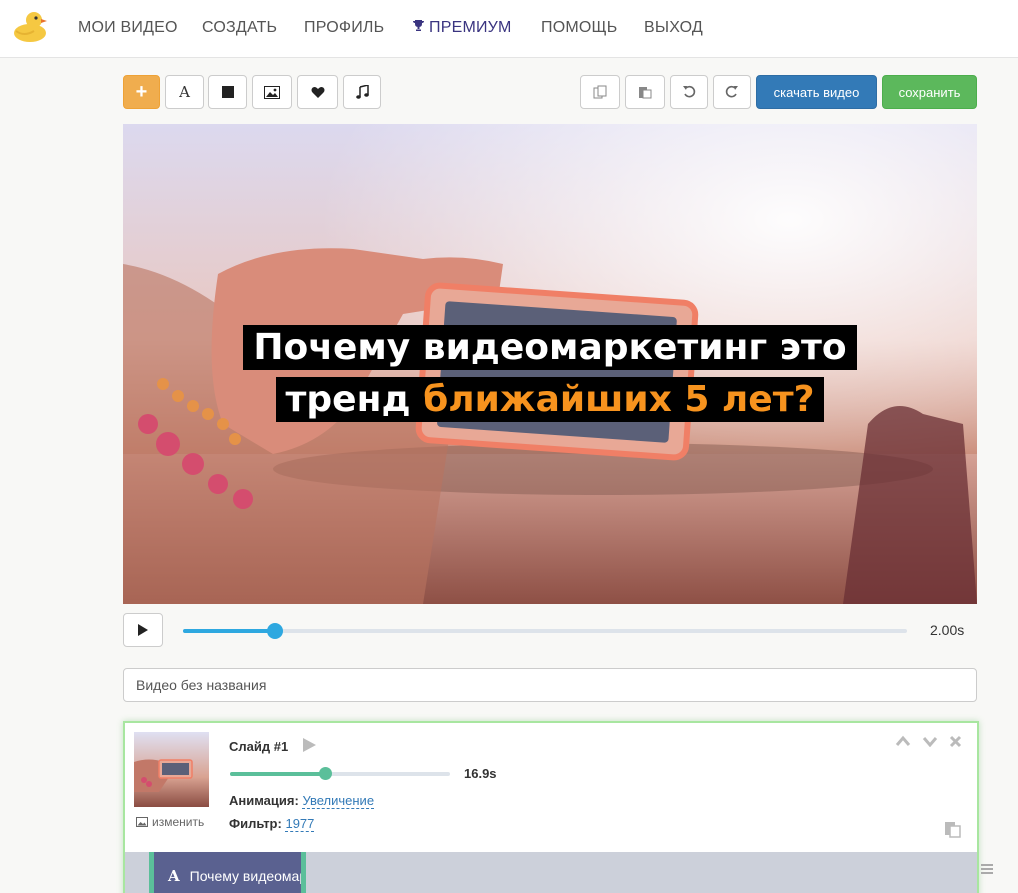 The image size is (1018, 893). What do you see at coordinates (239, 28) in the screenshot?
I see `nav-create: СОЗДАТЬ` at bounding box center [239, 28].